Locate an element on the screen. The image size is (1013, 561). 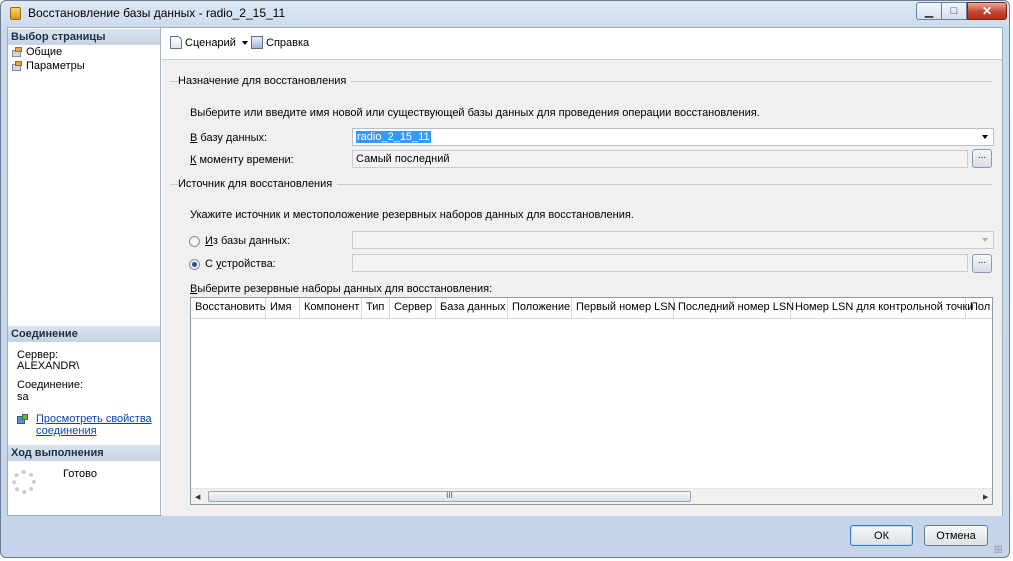
to-database-combobox: radio_2_15_11 is located at coordinates (673, 137).